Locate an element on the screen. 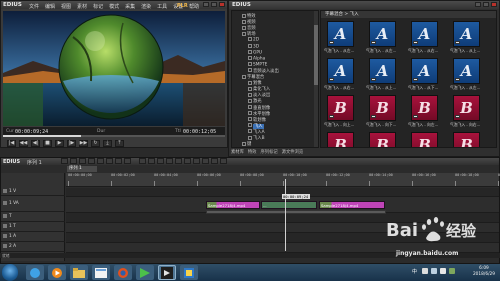 The height and width of the screenshot is (281, 500). step-back-icon: ◀| is located at coordinates (35, 143).